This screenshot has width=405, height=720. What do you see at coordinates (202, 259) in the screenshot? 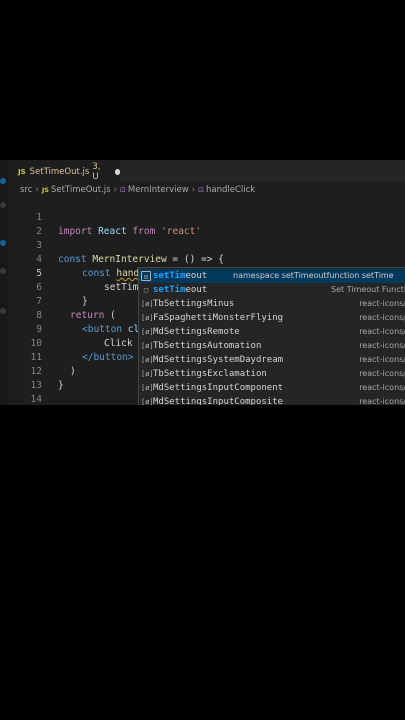
I see `code-line: 4 const handleClick=()=>{` at bounding box center [202, 259].